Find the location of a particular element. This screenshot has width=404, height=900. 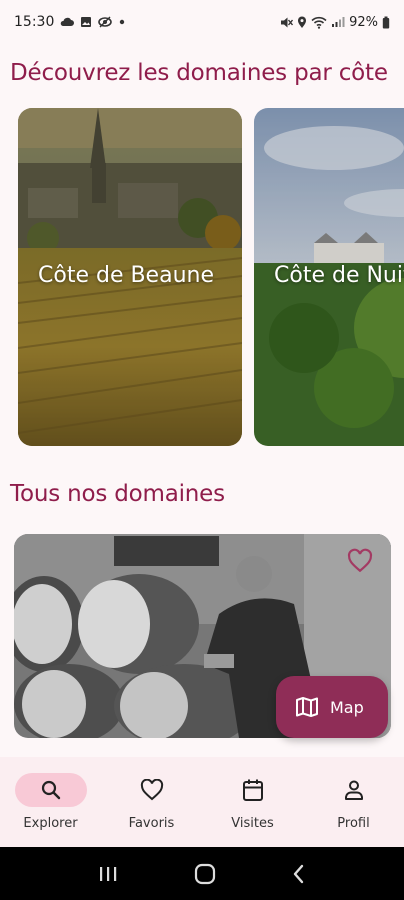

cote-label: Côte de Beaune is located at coordinates (126, 275).